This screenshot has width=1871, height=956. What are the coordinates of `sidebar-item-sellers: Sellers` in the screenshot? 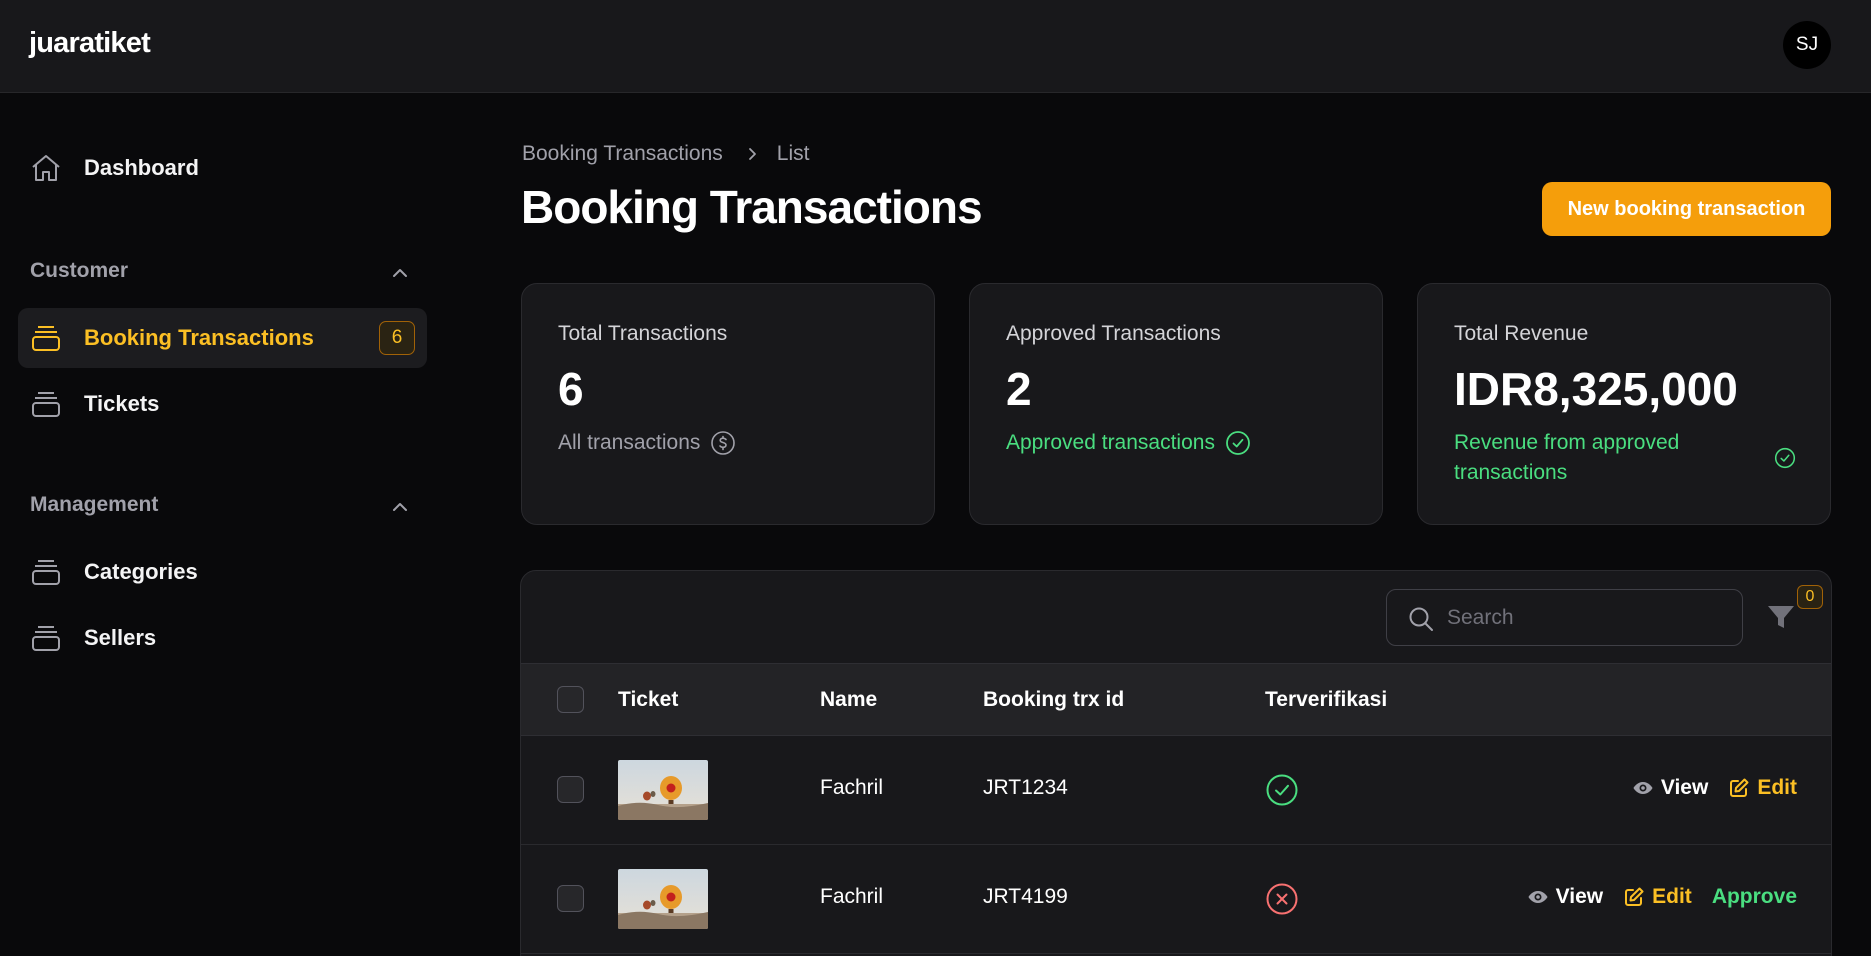 It's located at (222, 638).